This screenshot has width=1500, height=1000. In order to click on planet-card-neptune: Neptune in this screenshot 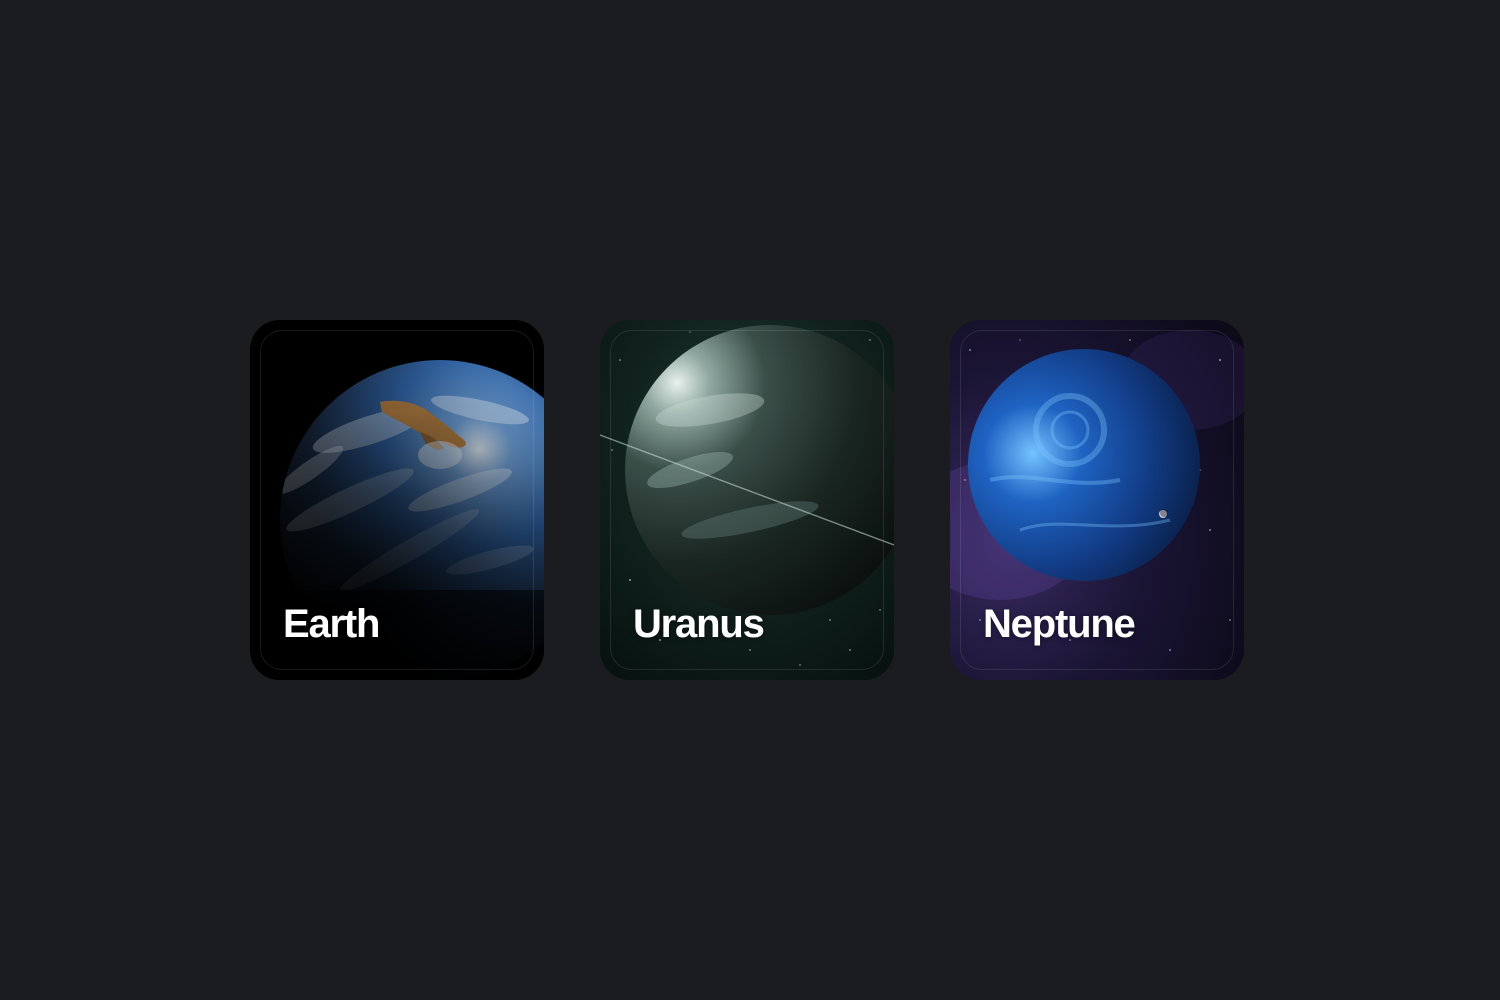, I will do `click(1097, 500)`.